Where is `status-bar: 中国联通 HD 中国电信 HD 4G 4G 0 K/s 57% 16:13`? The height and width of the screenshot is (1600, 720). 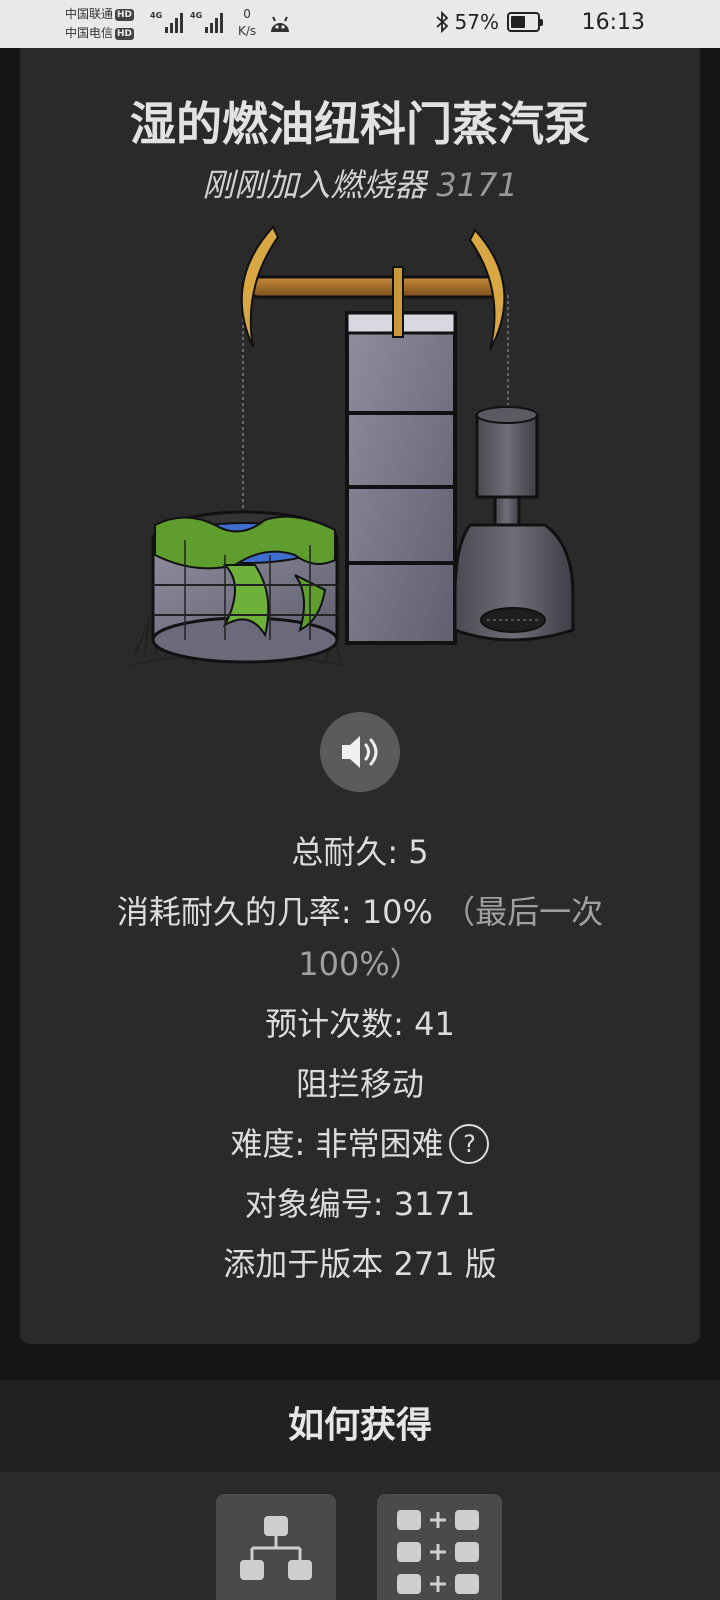
status-bar: 中国联通 HD 中国电信 HD 4G 4G 0 K/s 57% 16:13 is located at coordinates (360, 24).